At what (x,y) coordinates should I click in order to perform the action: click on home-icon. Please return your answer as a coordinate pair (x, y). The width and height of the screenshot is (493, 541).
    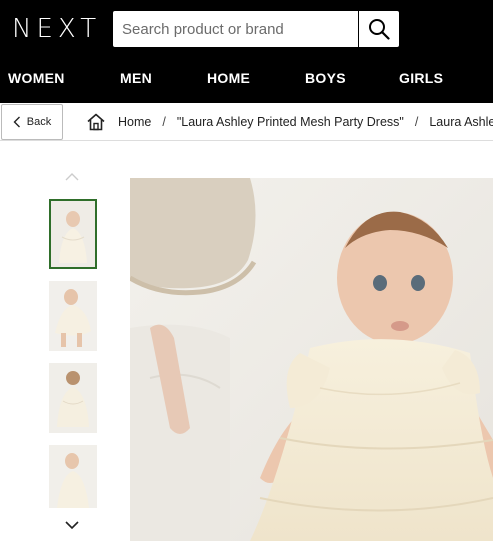
    Looking at the image, I should click on (96, 122).